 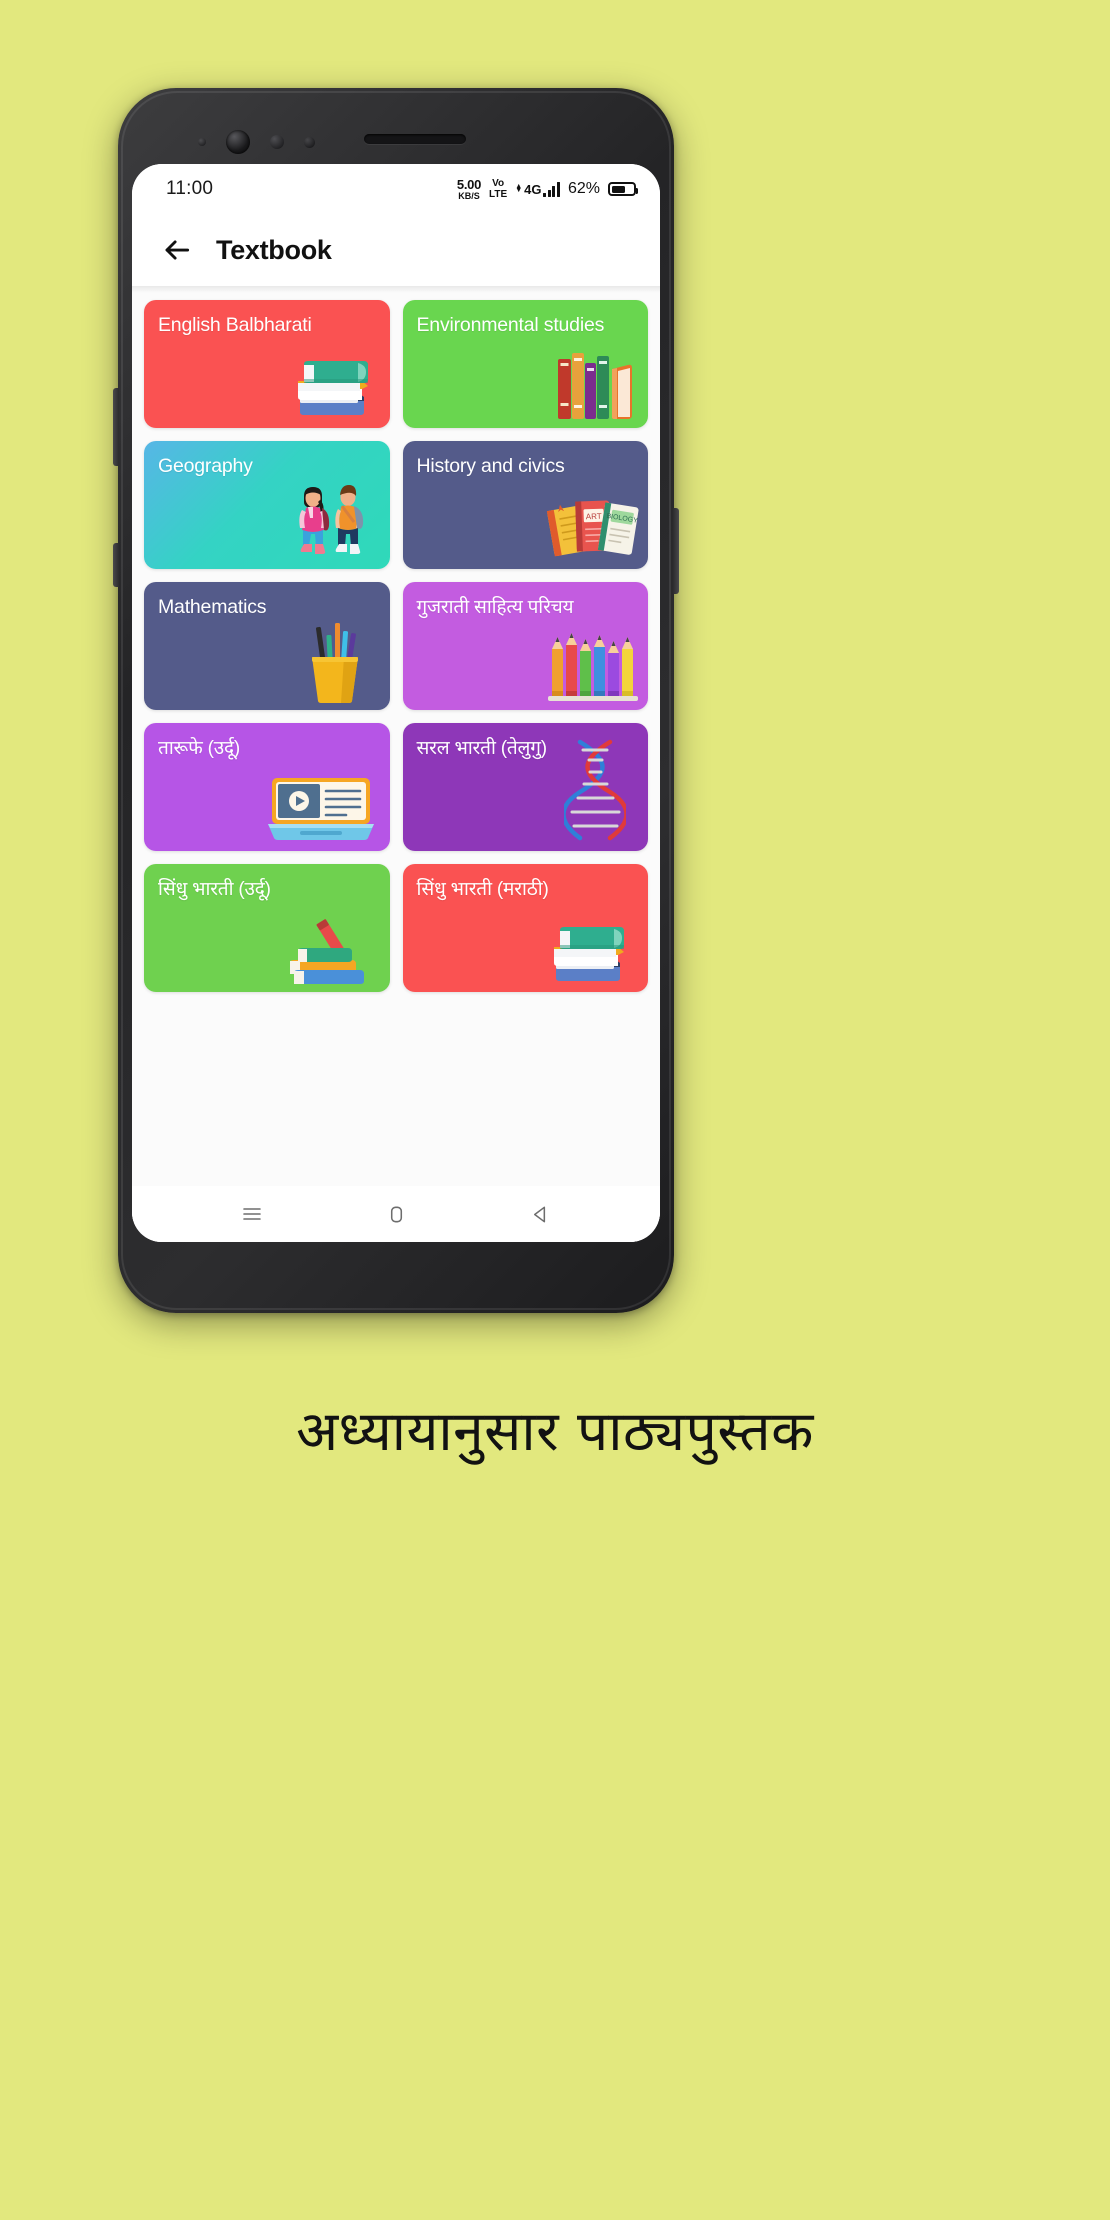 What do you see at coordinates (212, 607) in the screenshot?
I see `card-title: Mathematics` at bounding box center [212, 607].